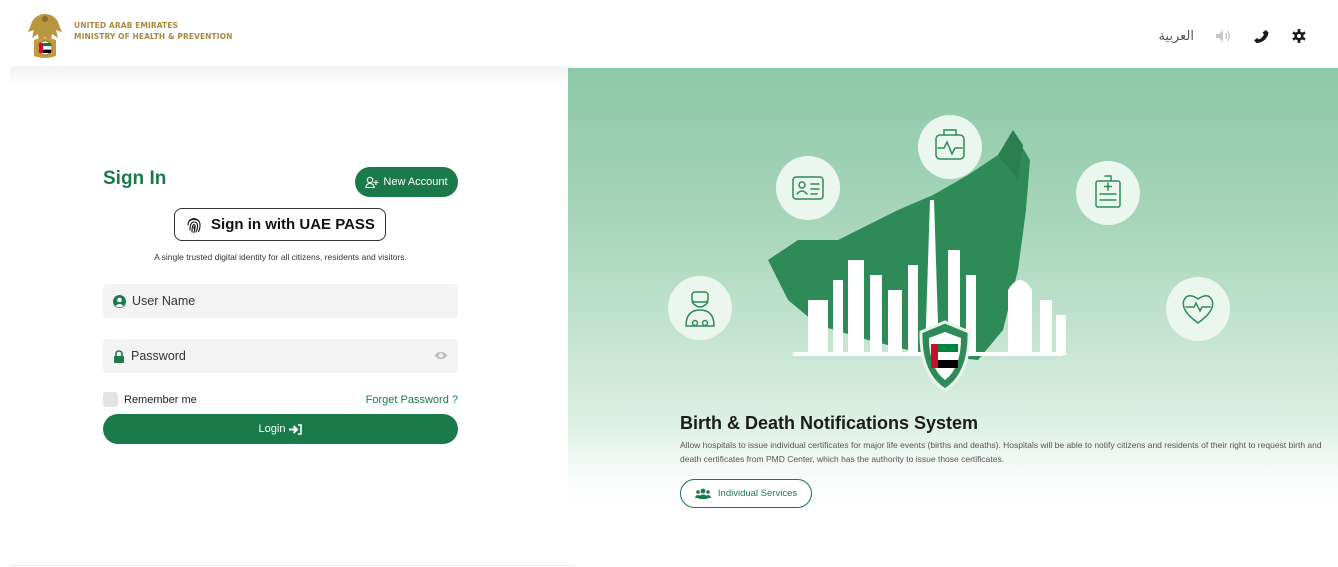  What do you see at coordinates (135, 178) in the screenshot?
I see `signin-title: Sign In` at bounding box center [135, 178].